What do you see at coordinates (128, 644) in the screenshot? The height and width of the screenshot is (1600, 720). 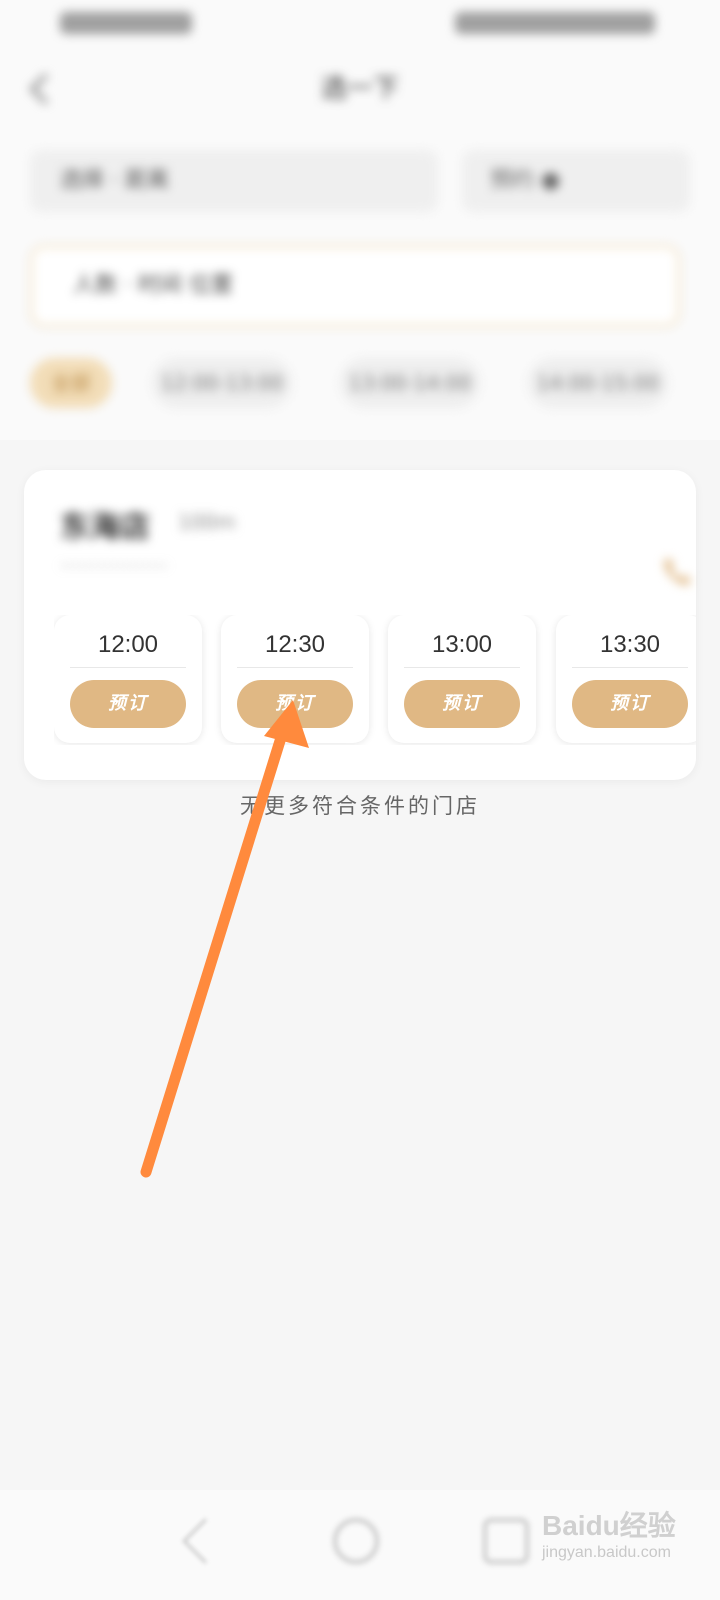 I see `slot-time: 12:00` at bounding box center [128, 644].